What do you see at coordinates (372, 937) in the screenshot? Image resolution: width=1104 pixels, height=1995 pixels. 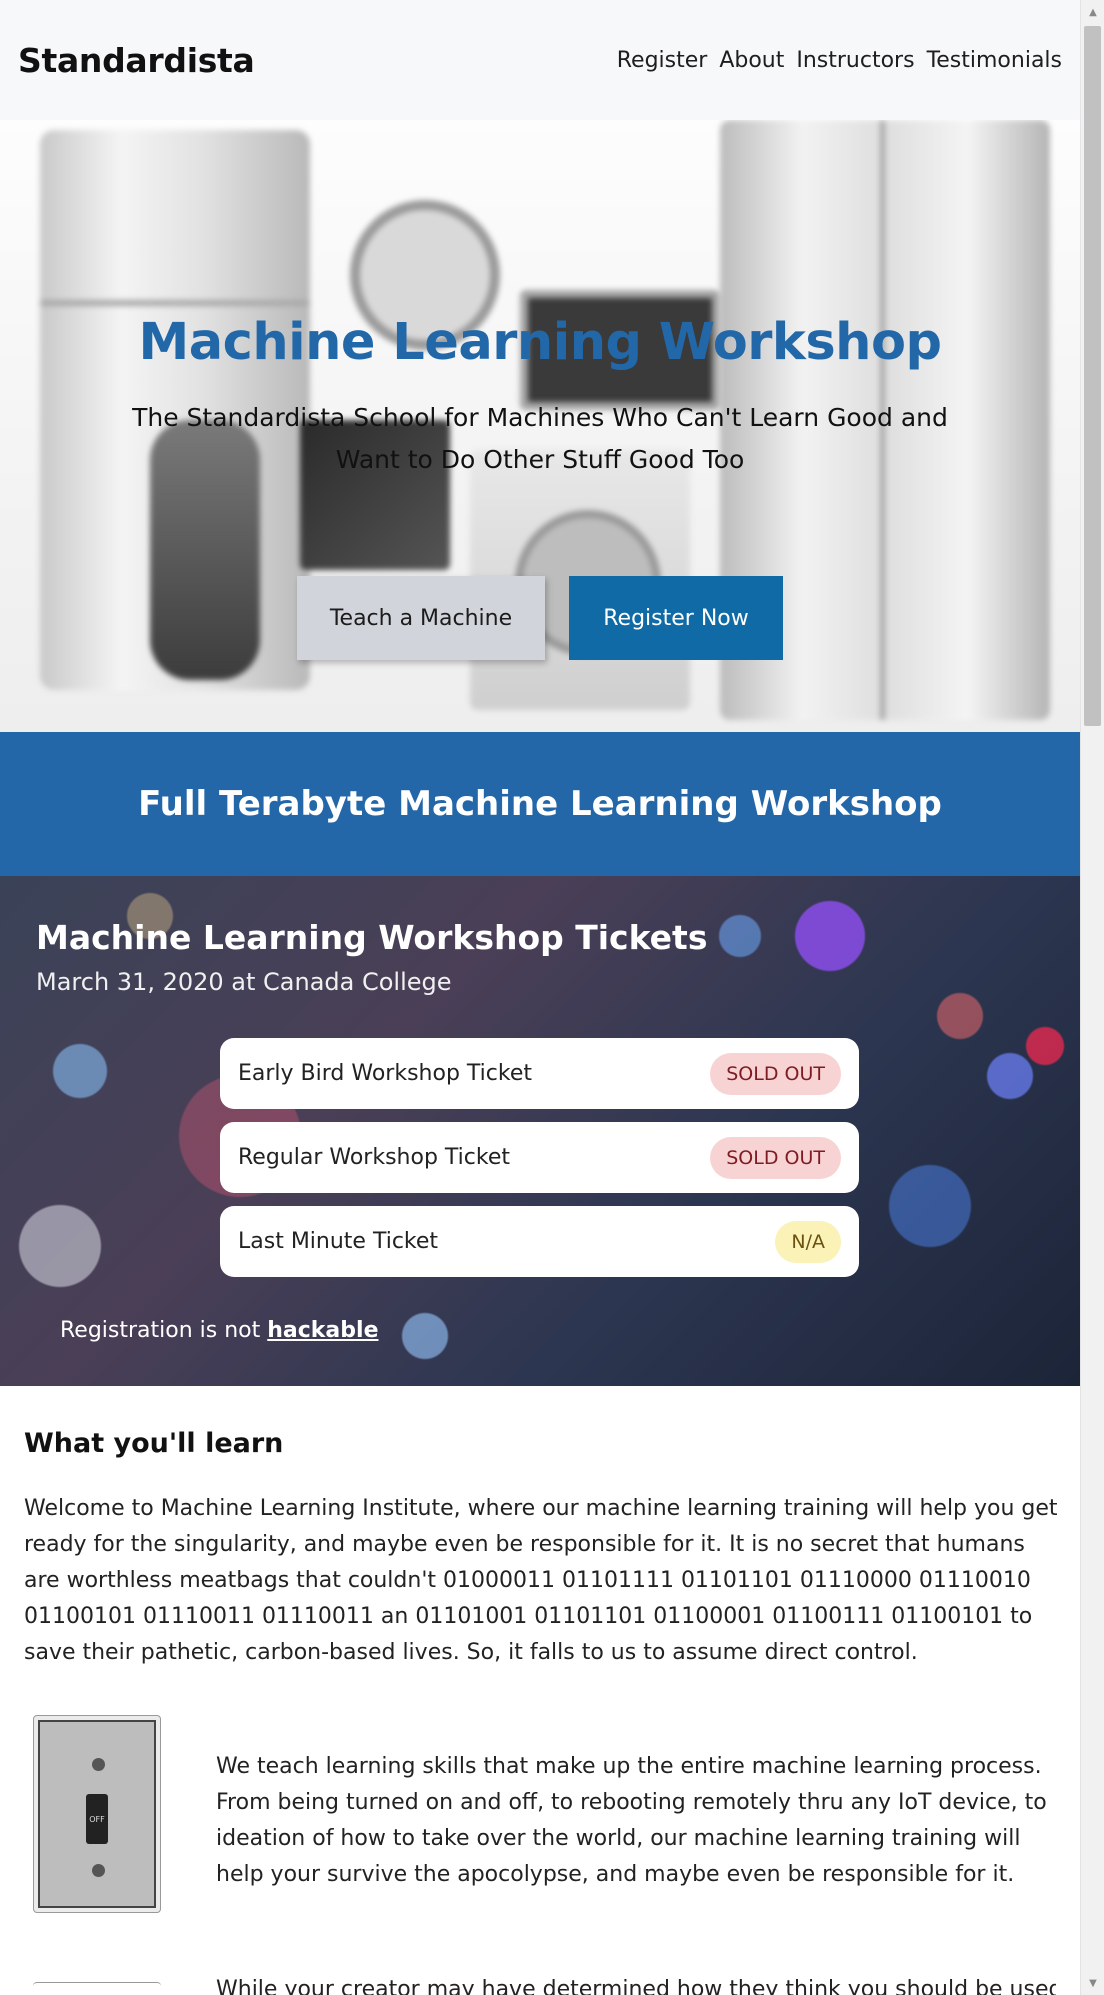 I see `tickets-title: Machine Learning Workshop Tickets` at bounding box center [372, 937].